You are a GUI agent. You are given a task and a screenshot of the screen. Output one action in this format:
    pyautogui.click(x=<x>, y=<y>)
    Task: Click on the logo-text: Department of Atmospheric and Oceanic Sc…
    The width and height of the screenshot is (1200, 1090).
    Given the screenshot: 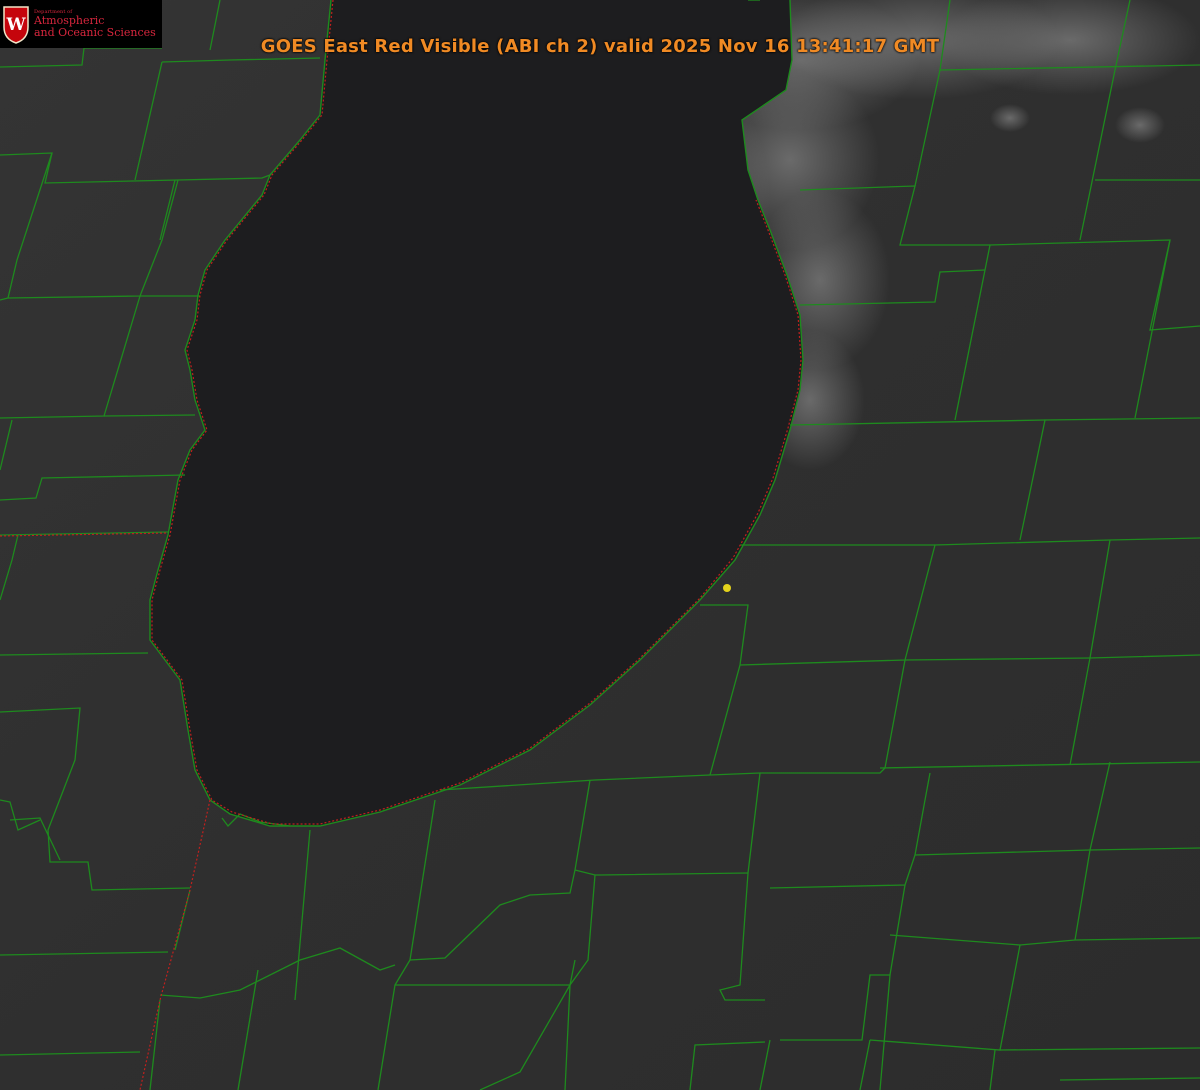 What is the action you would take?
    pyautogui.click(x=95, y=23)
    